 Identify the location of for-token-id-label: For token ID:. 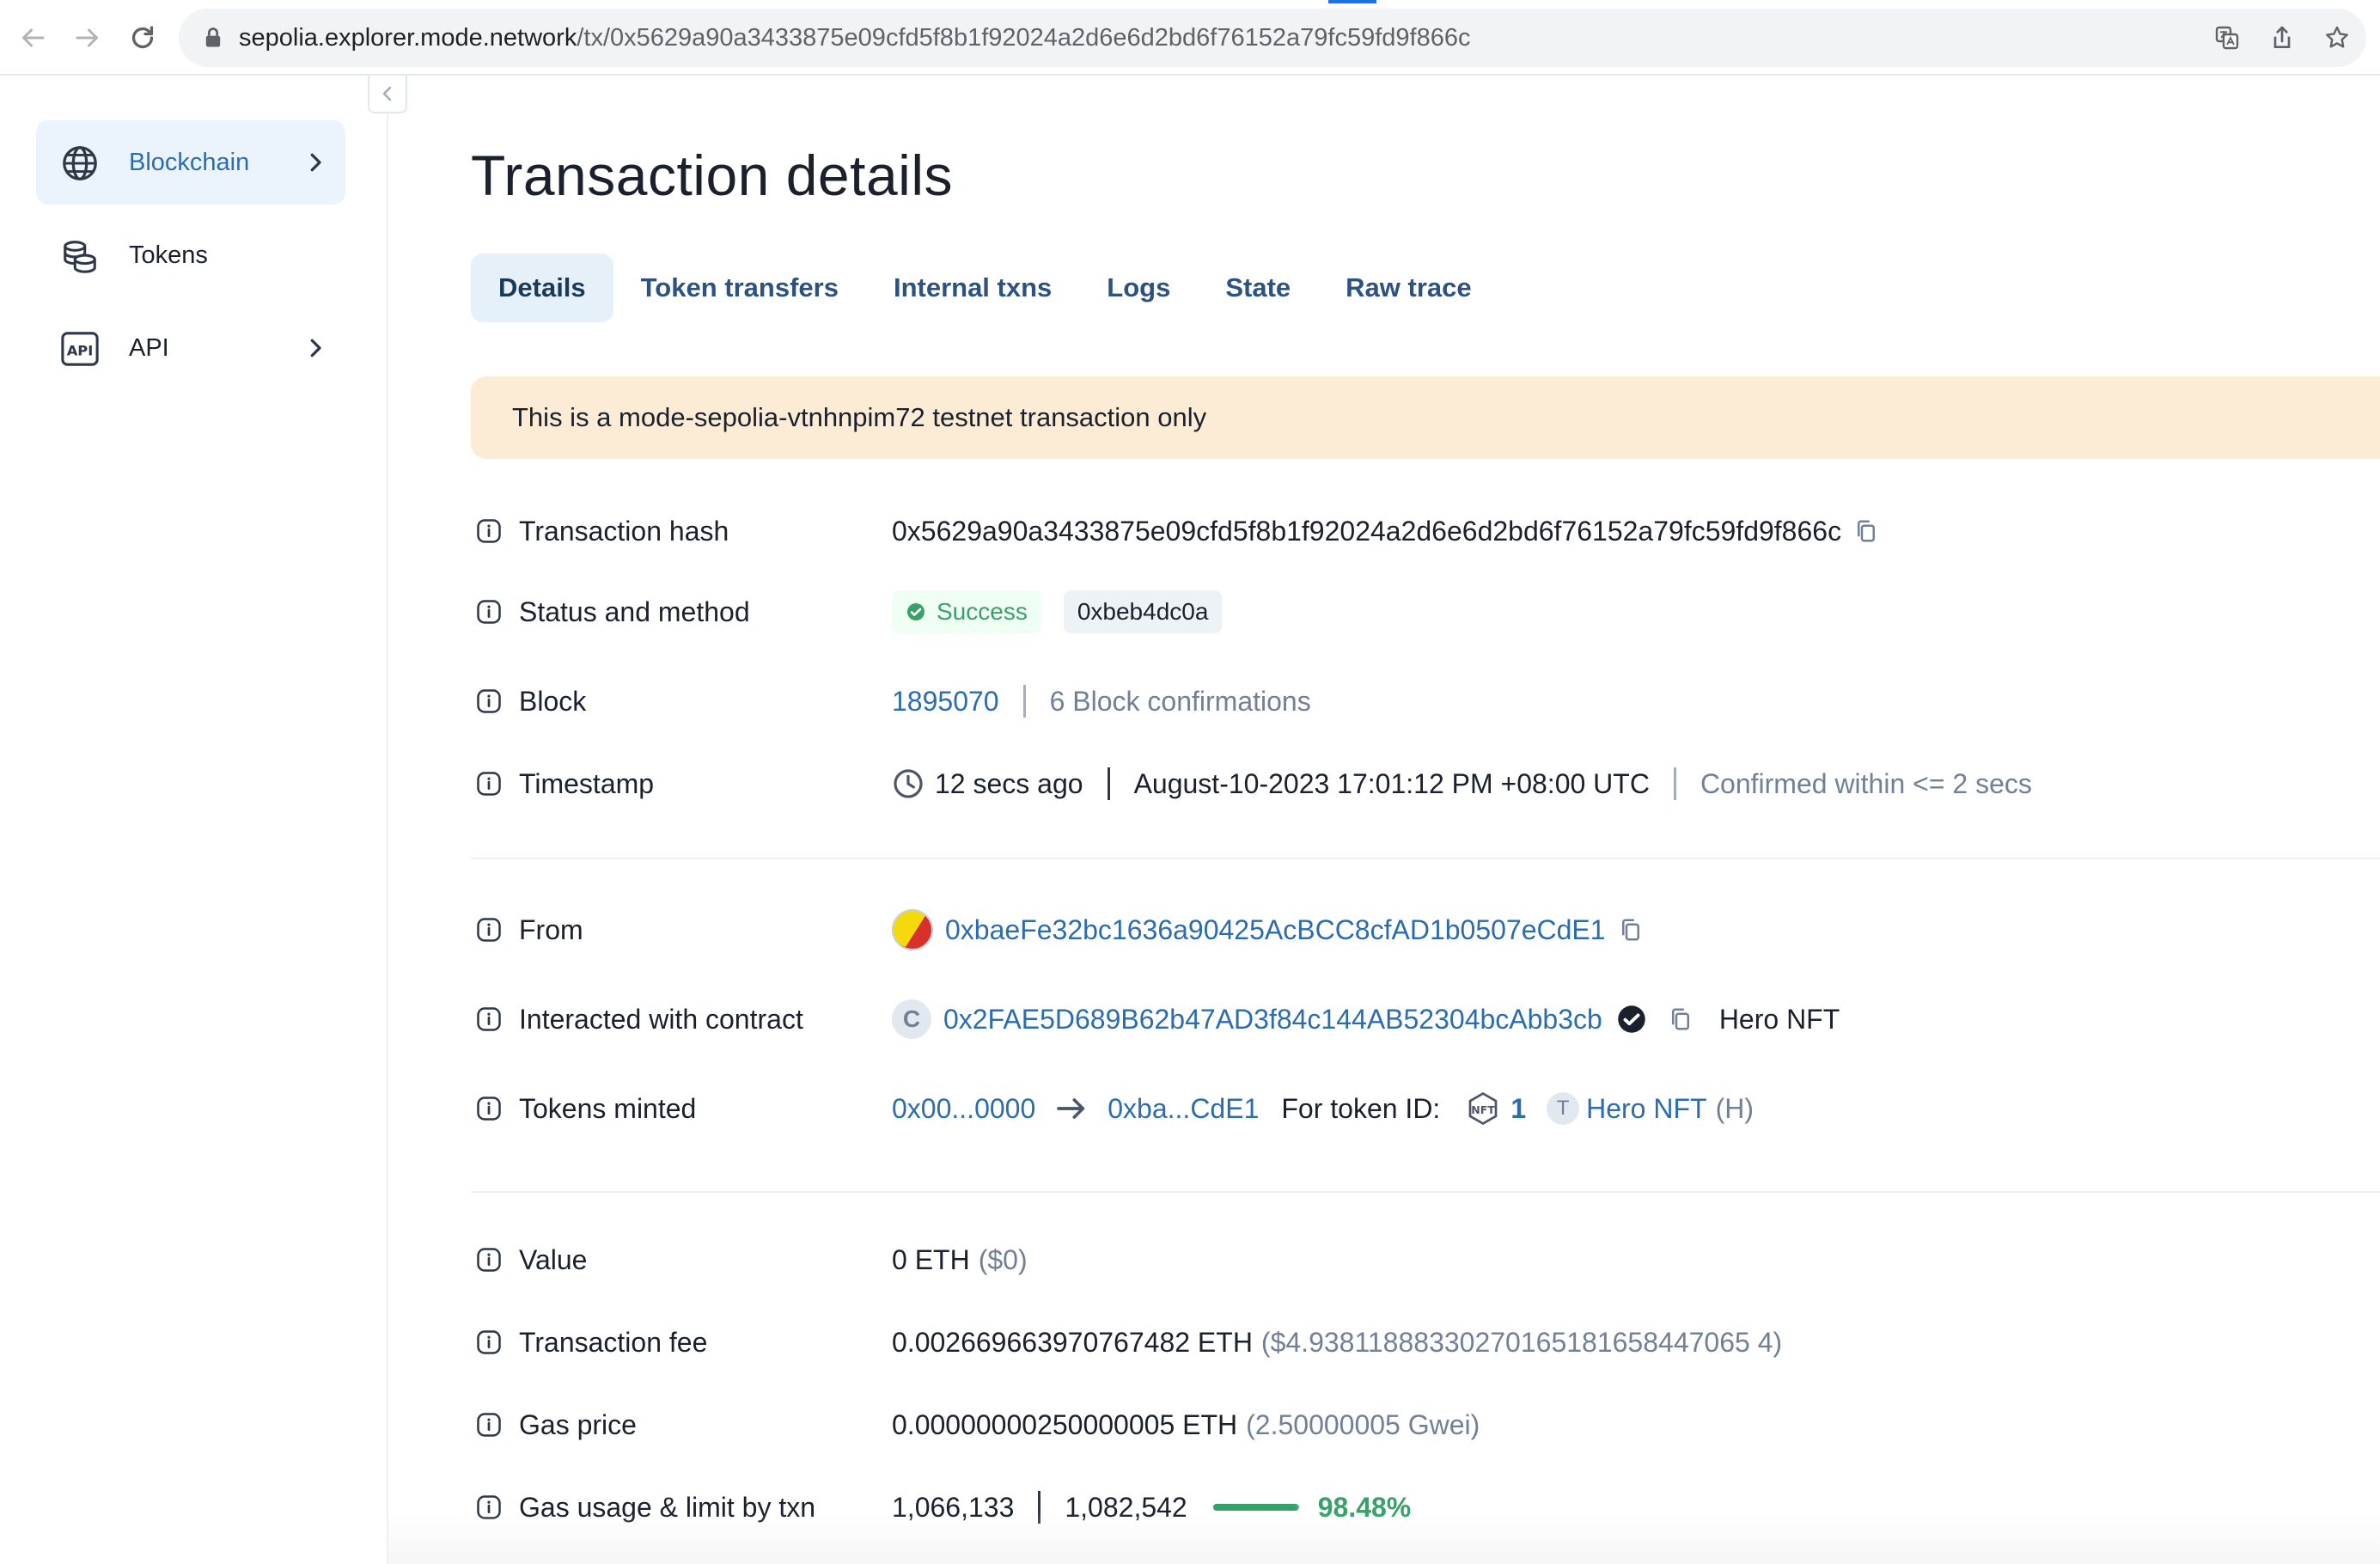
(1361, 1108).